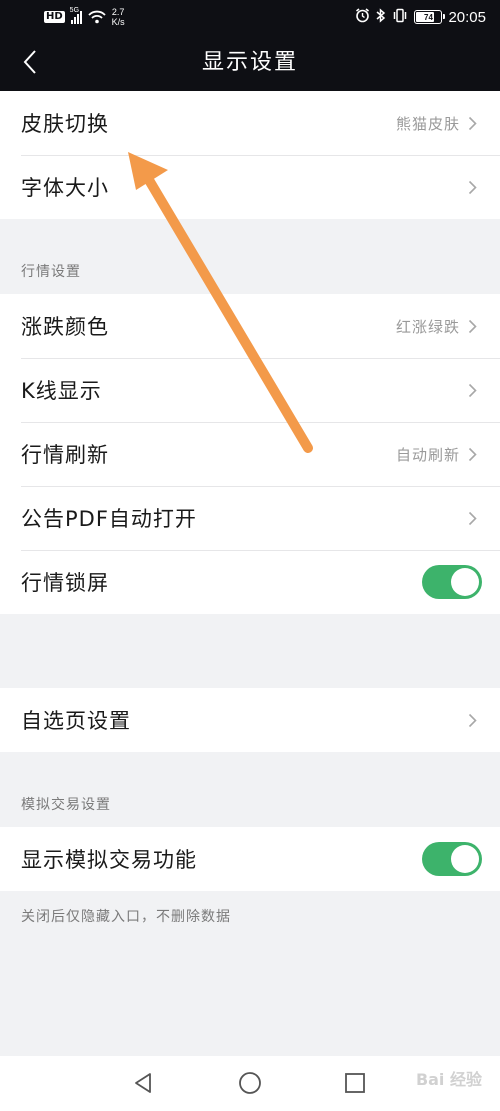  What do you see at coordinates (75, 15) in the screenshot?
I see `signal-icon: 5G` at bounding box center [75, 15].